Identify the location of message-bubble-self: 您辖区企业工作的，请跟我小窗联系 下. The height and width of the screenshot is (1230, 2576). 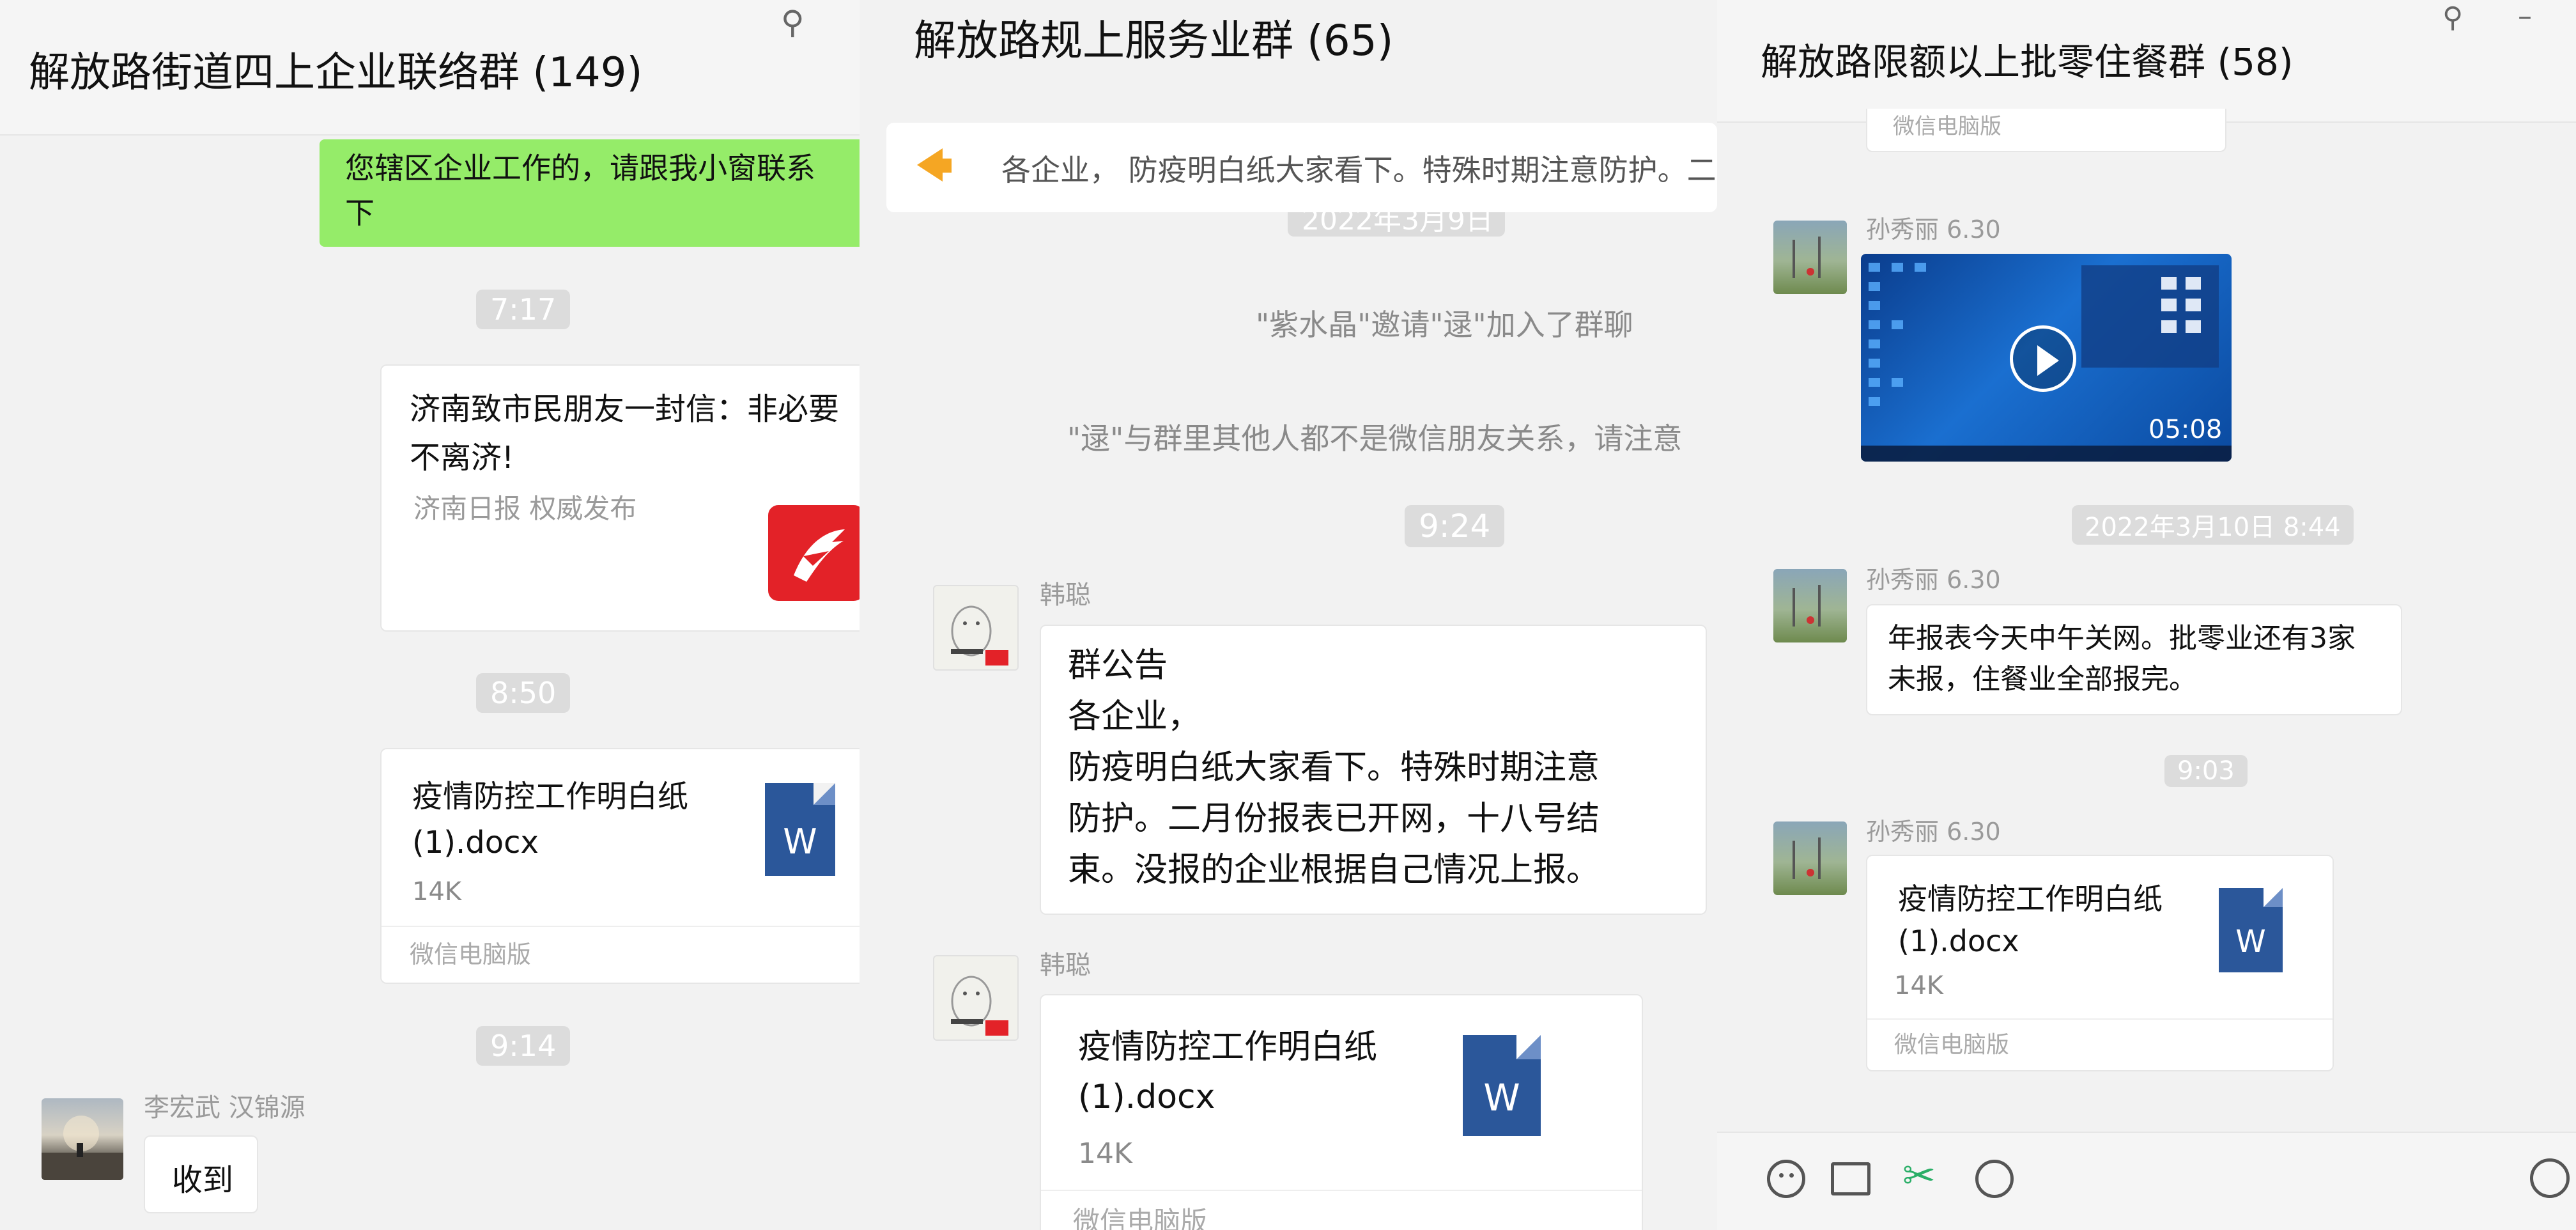
(590, 193).